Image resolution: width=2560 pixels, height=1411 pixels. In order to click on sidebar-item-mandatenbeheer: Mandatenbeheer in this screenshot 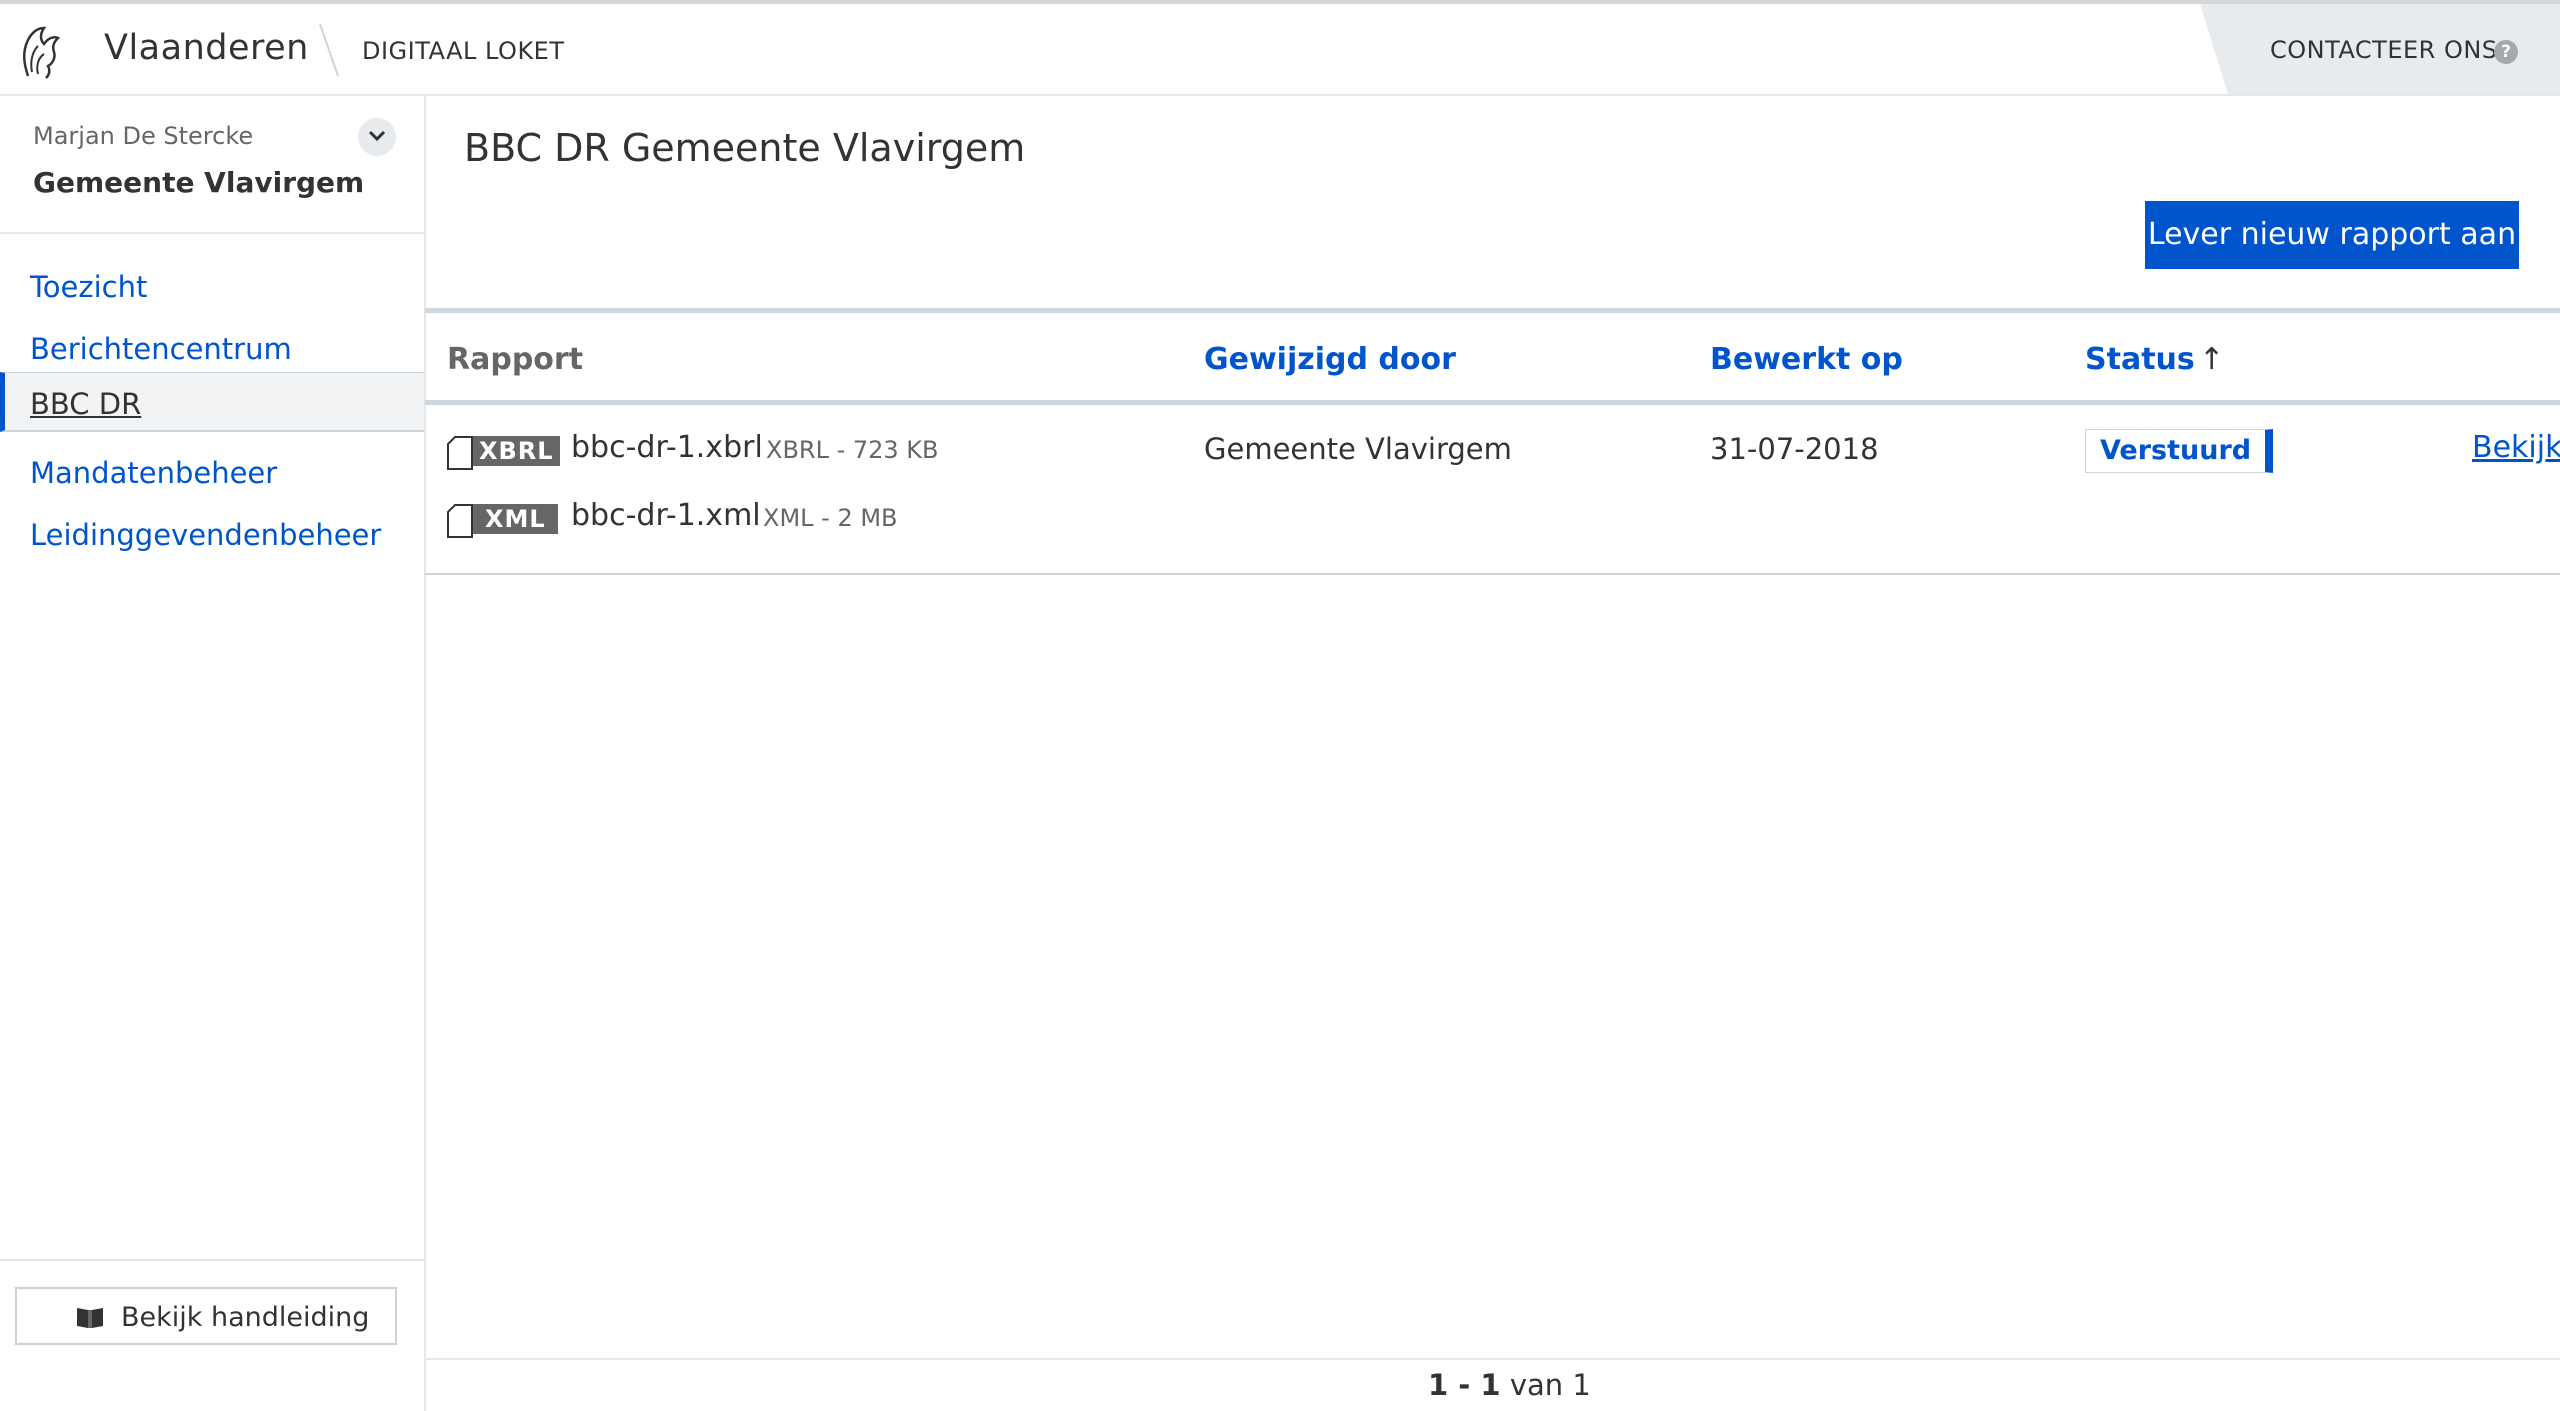, I will do `click(212, 472)`.